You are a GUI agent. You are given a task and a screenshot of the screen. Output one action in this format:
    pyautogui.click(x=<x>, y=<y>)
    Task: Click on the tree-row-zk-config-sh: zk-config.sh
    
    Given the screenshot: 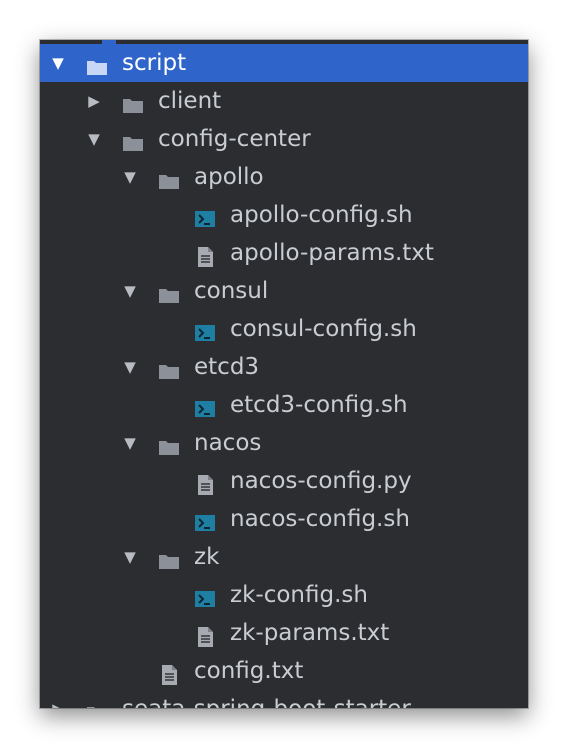 What is the action you would take?
    pyautogui.click(x=284, y=595)
    